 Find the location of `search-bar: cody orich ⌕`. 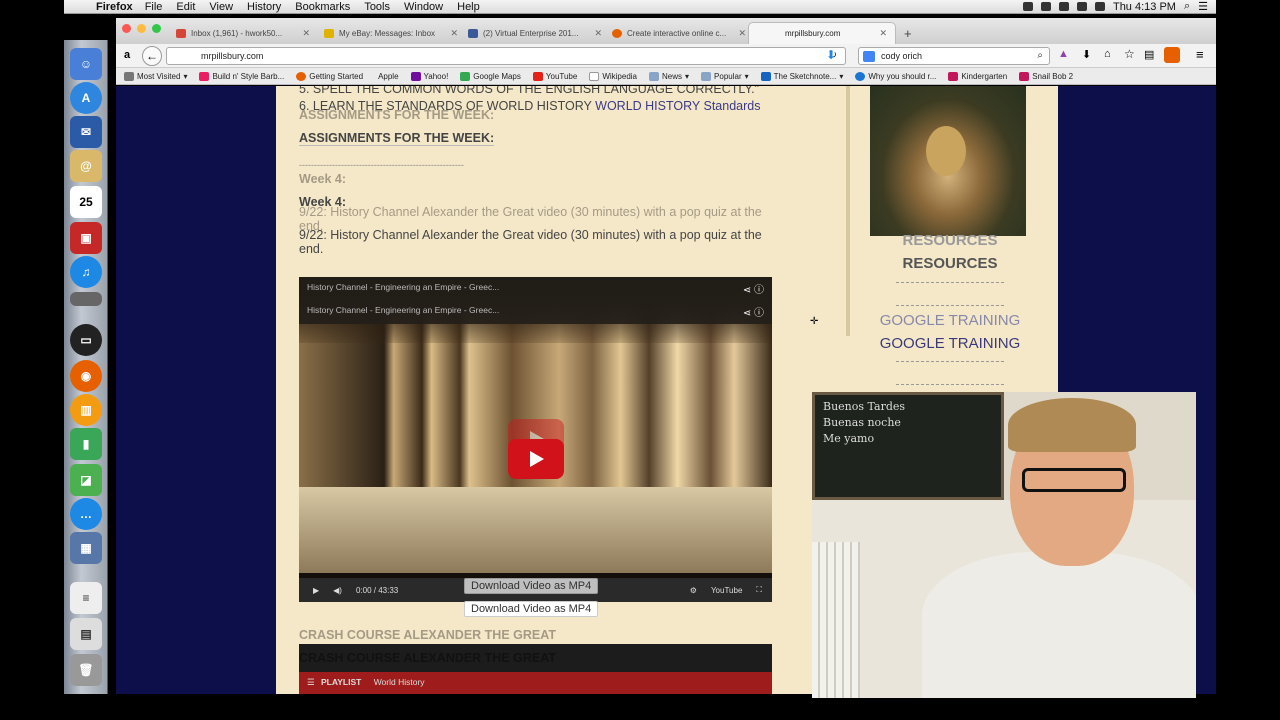

search-bar: cody orich ⌕ is located at coordinates (954, 56).